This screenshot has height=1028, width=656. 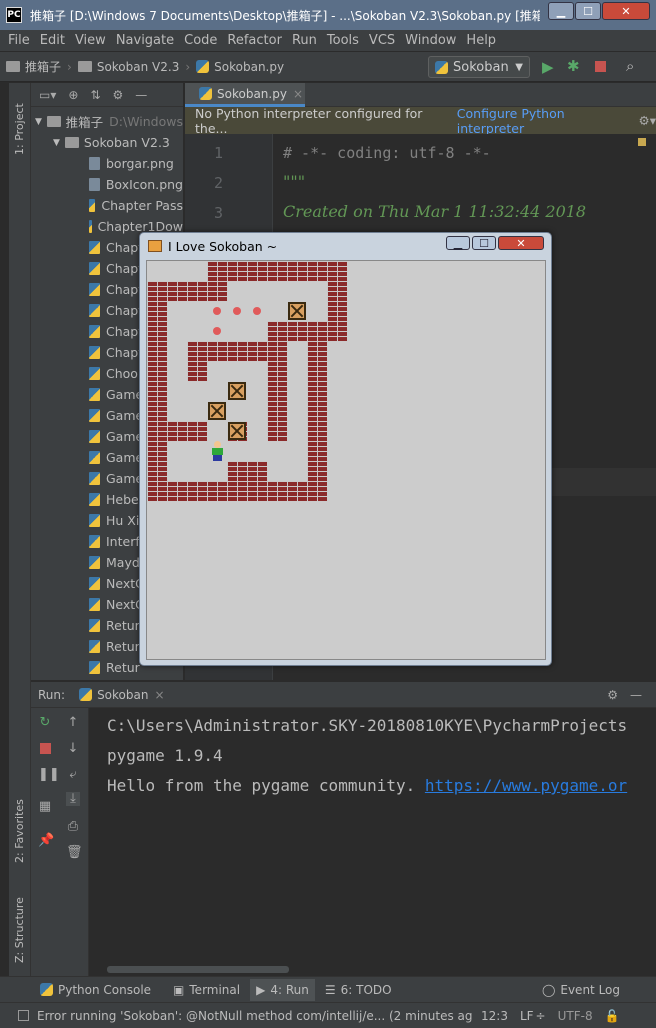 What do you see at coordinates (107, 163) in the screenshot?
I see `tree-file: borgar.png` at bounding box center [107, 163].